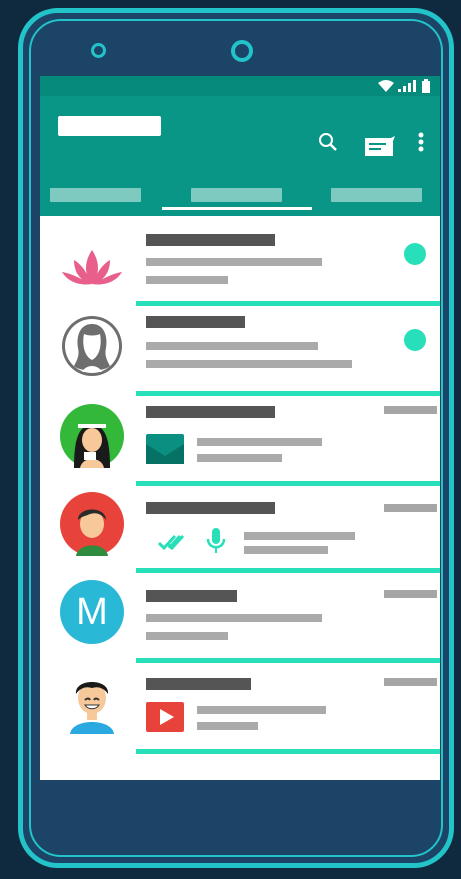 This screenshot has height=879, width=461. Describe the element at coordinates (109, 126) in the screenshot. I see `app-title` at that location.